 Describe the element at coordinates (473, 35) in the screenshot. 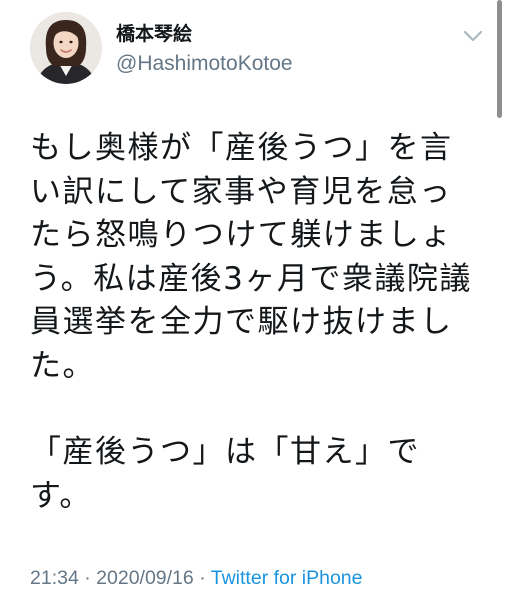

I see `chevron-down-icon` at that location.